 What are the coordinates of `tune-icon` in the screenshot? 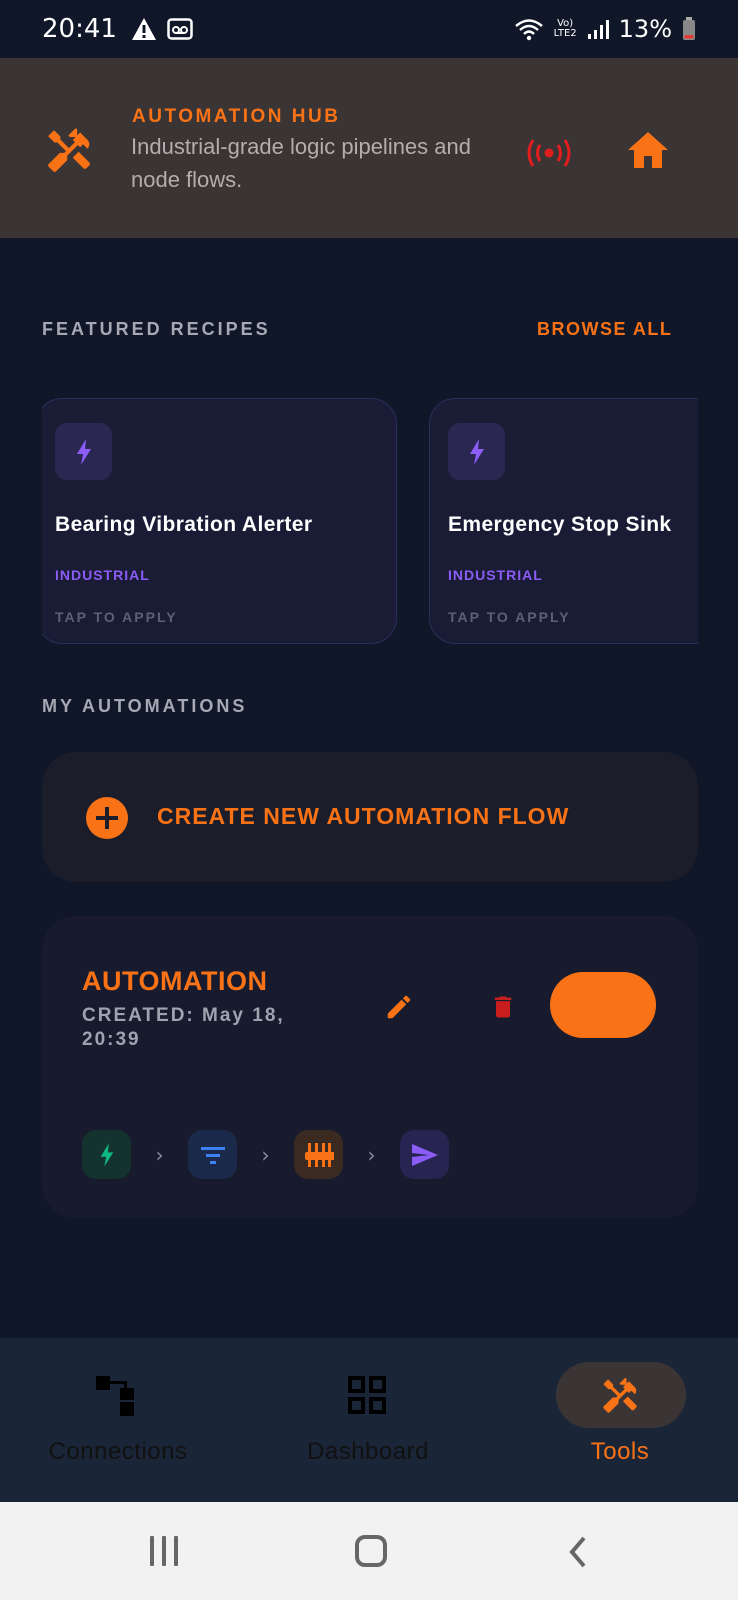 It's located at (319, 1154).